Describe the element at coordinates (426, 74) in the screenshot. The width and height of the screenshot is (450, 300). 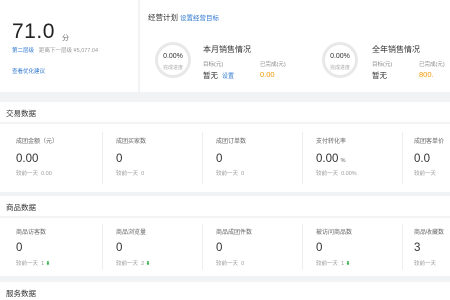
I see `yearly-done-value: 800.` at that location.